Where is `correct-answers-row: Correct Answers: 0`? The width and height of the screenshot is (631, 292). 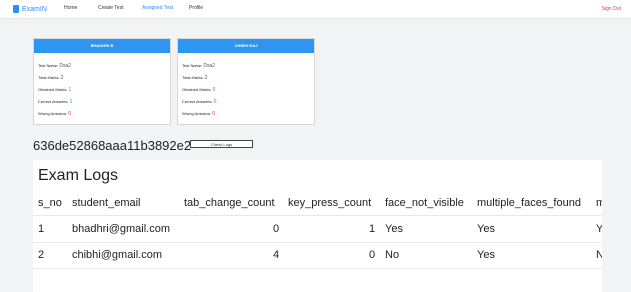
correct-answers-row: Correct Answers: 0 is located at coordinates (199, 102).